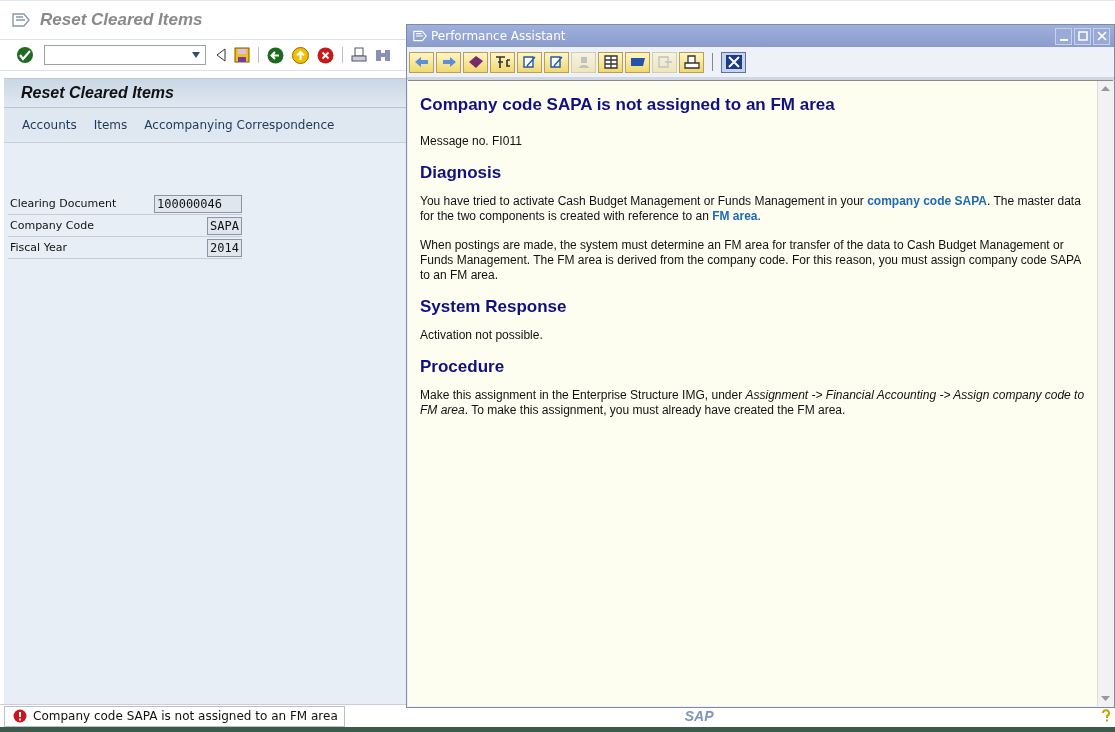 Image resolution: width=1115 pixels, height=732 pixels. I want to click on field-label: Fiscal Year, so click(38, 247).